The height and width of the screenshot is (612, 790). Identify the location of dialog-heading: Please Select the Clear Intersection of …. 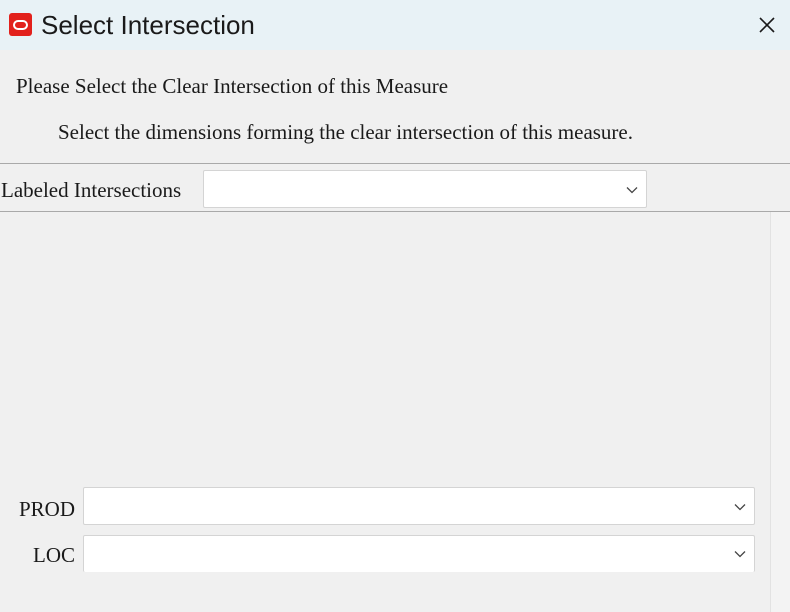
(232, 86).